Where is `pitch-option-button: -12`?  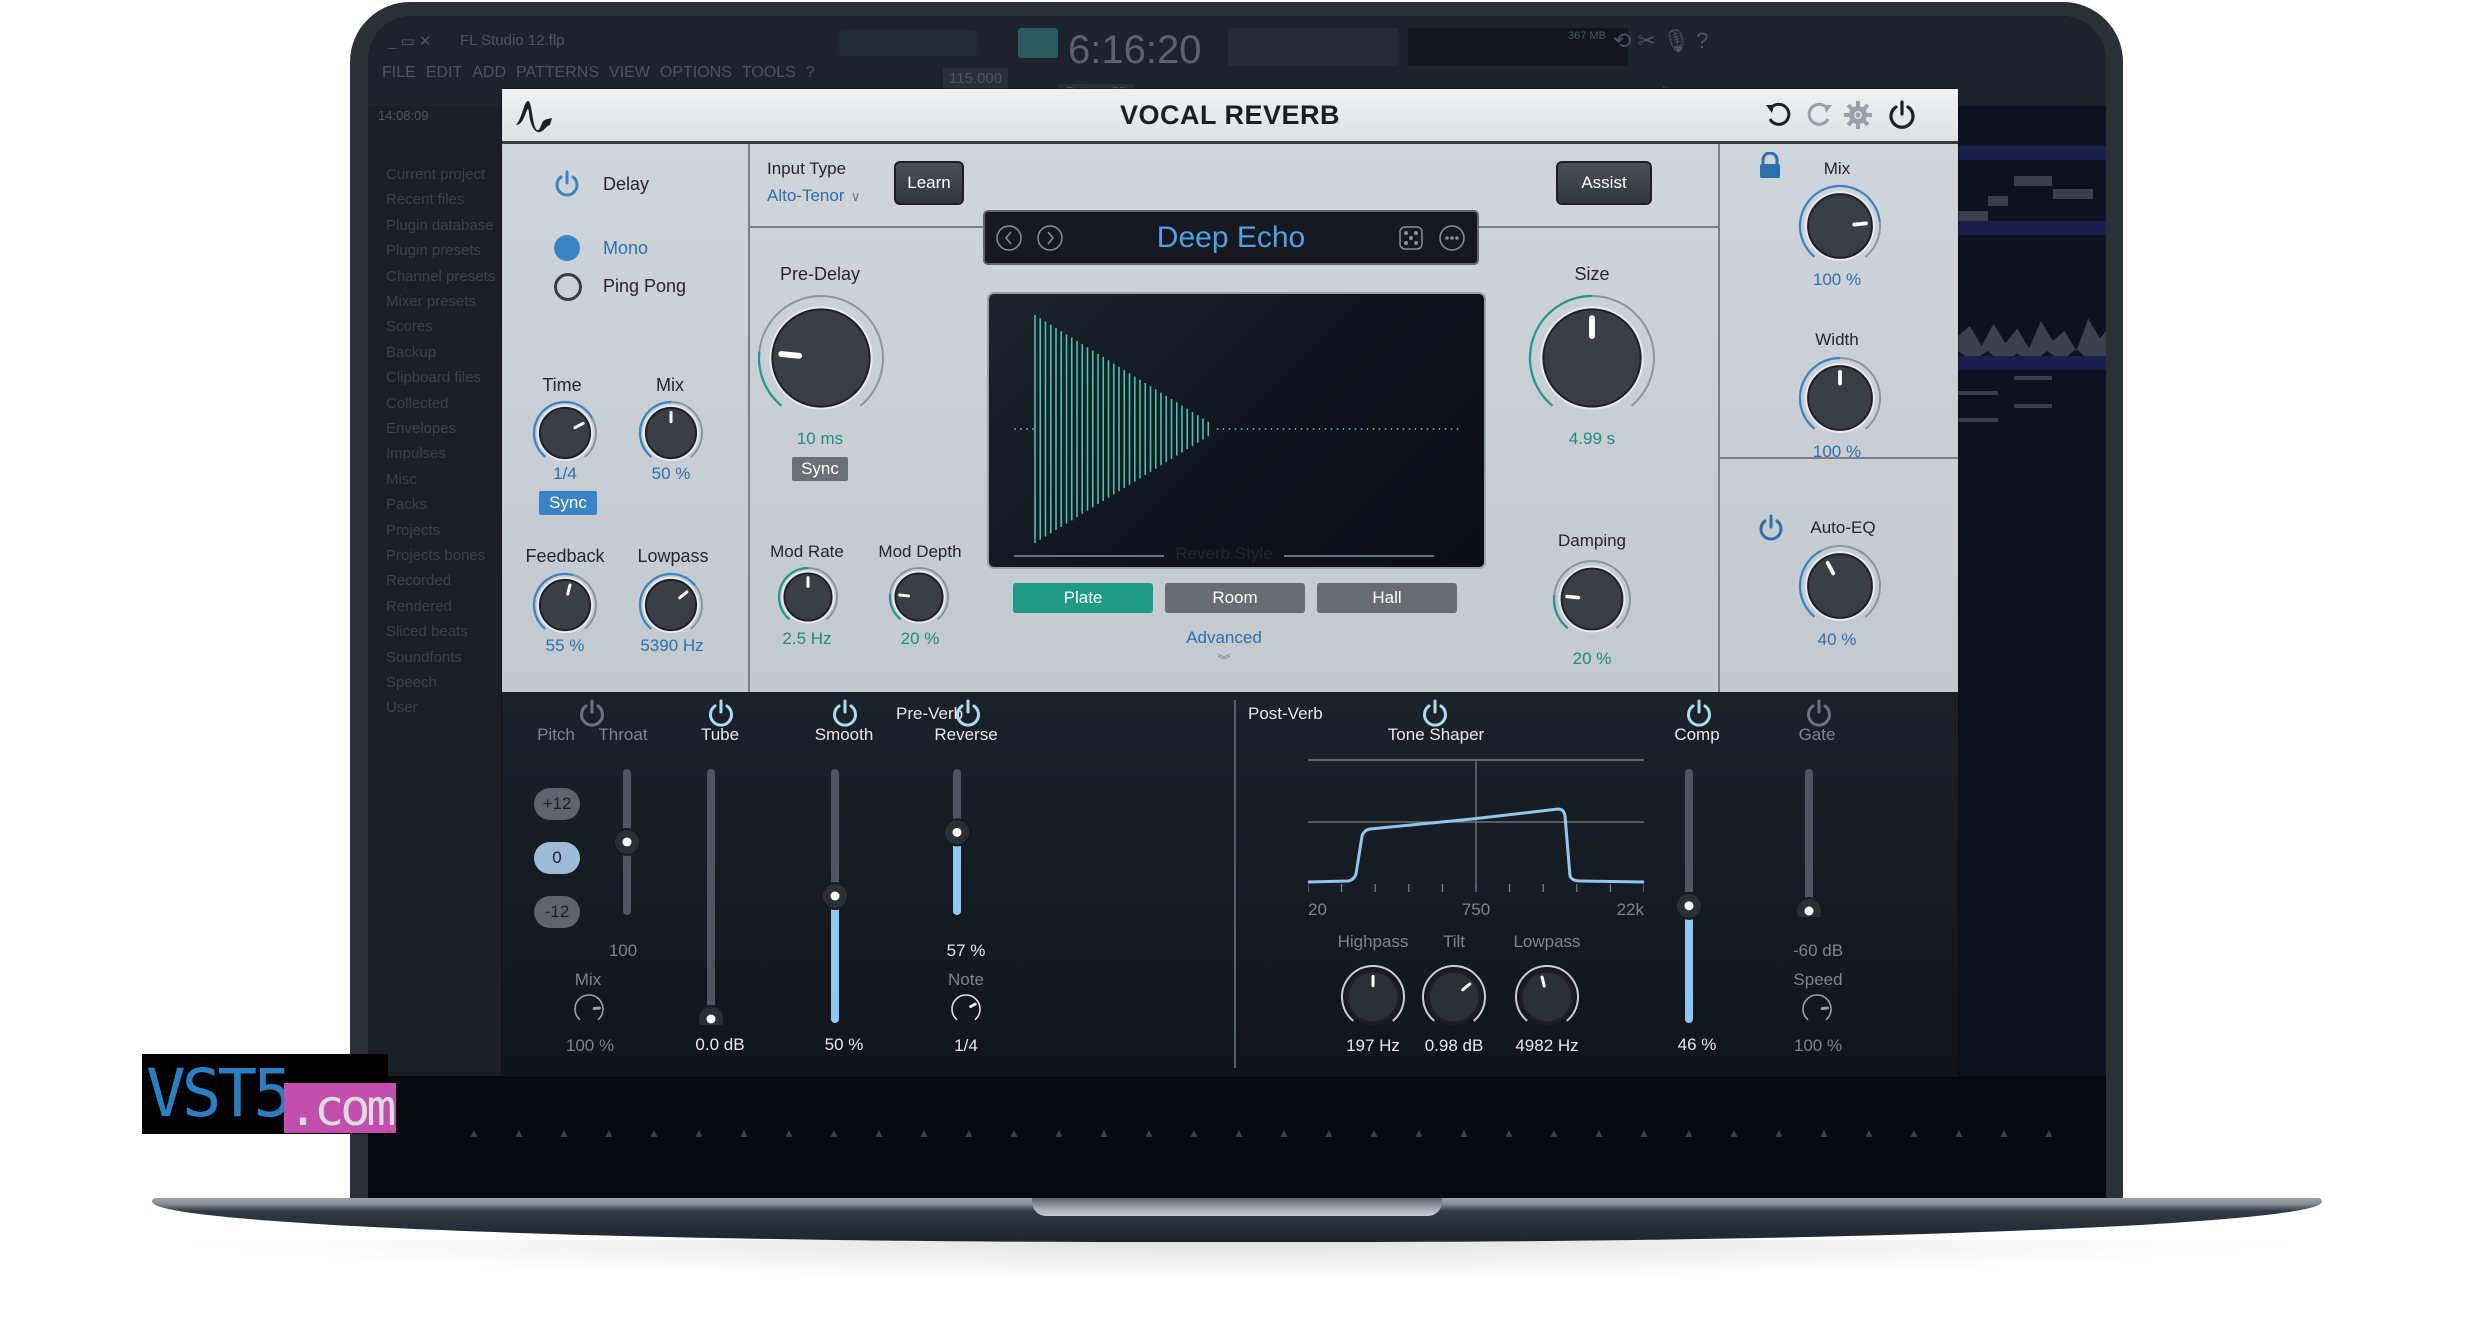 pitch-option-button: -12 is located at coordinates (557, 912).